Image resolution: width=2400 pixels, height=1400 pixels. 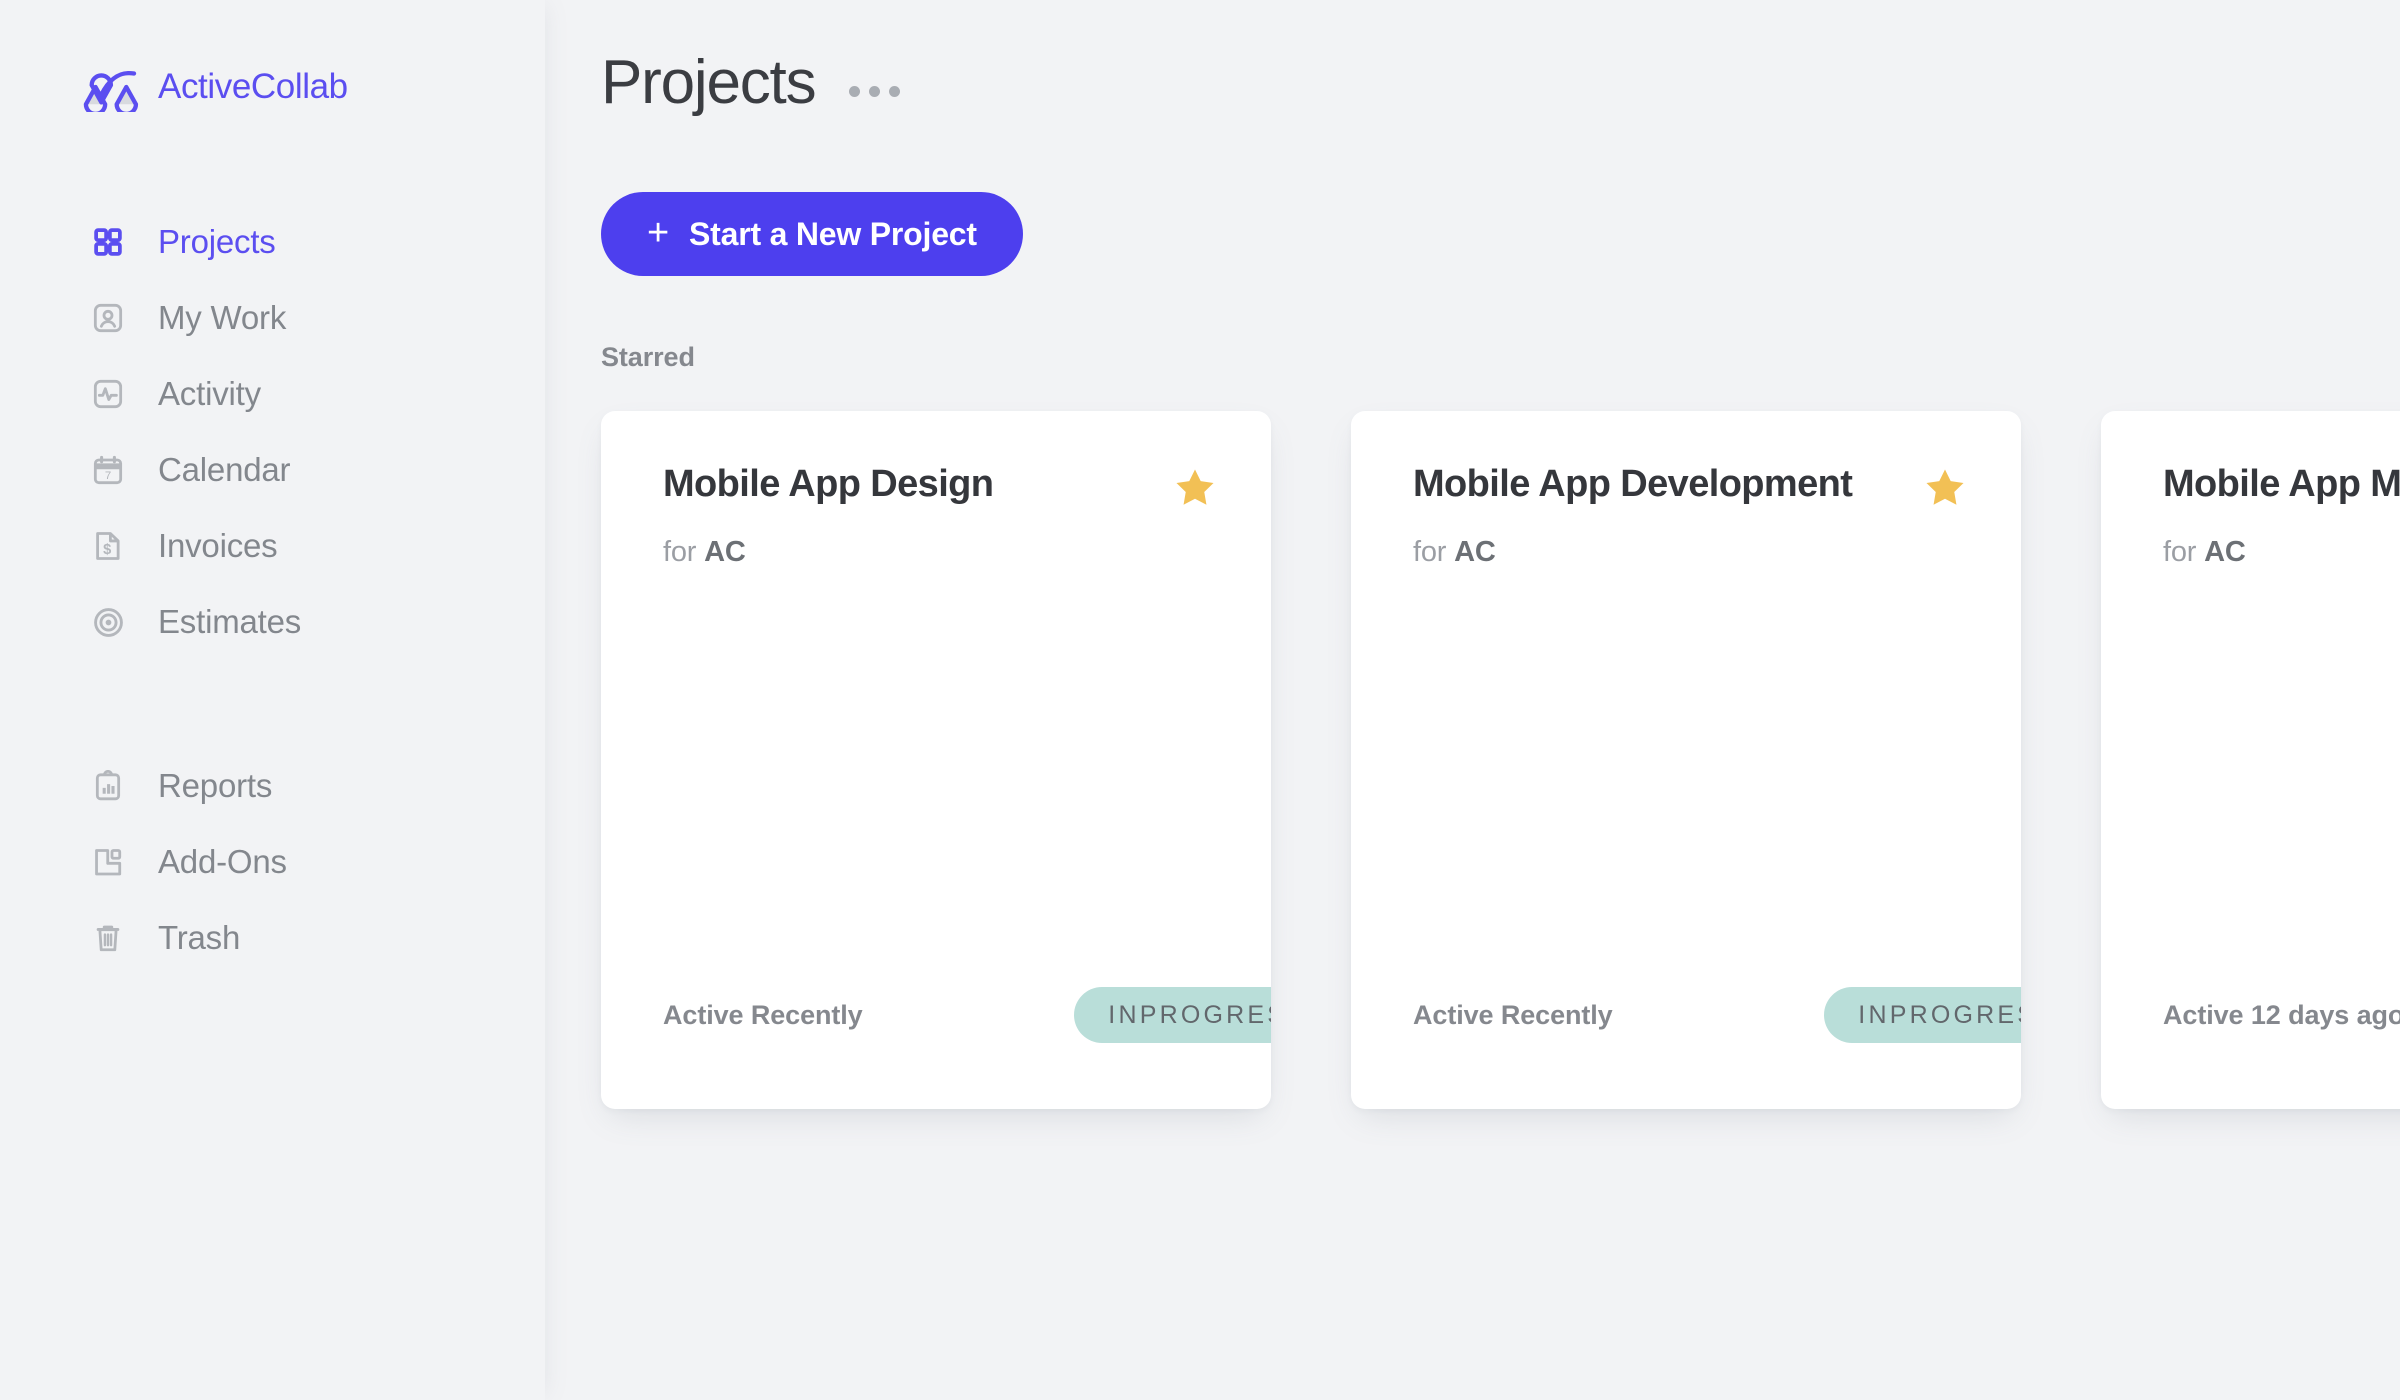 I want to click on sidebar-item-label: Calendar, so click(x=224, y=469).